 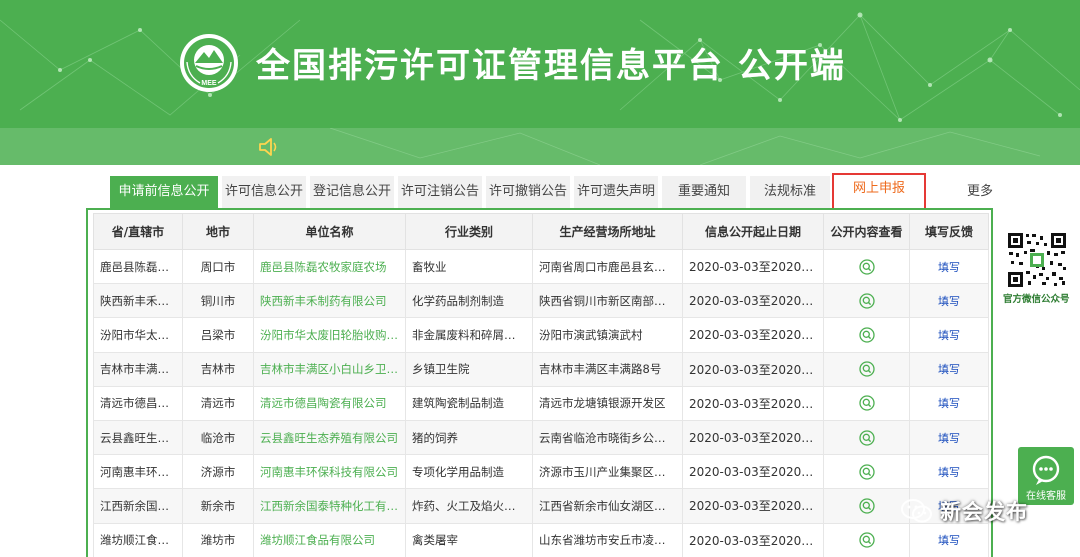 I want to click on cell-city: 吉林市, so click(x=218, y=369).